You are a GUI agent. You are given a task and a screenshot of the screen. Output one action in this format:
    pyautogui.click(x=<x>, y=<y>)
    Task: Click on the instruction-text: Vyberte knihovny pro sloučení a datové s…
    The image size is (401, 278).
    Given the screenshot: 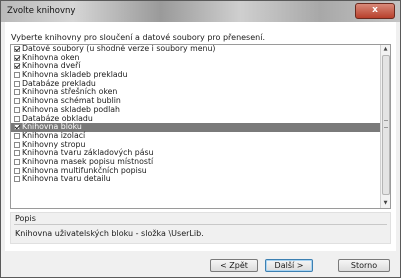 What is the action you would take?
    pyautogui.click(x=138, y=37)
    